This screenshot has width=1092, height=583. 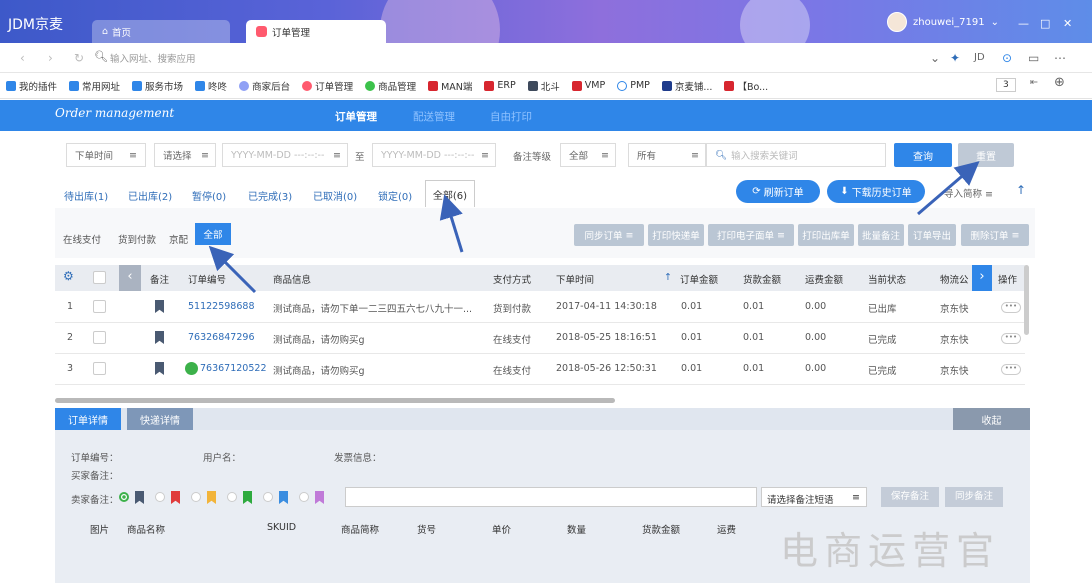 I want to click on arrow-tab-all, so click(x=451, y=223).